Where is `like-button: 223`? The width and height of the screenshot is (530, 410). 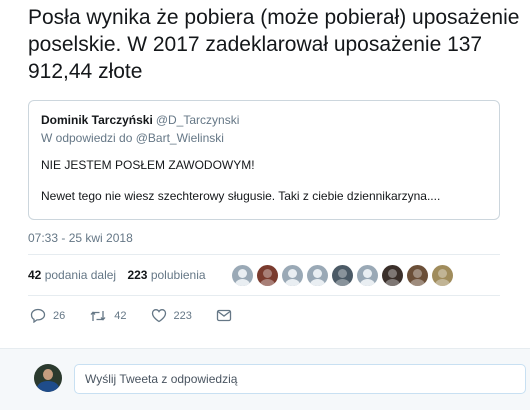
like-button: 223 is located at coordinates (171, 315).